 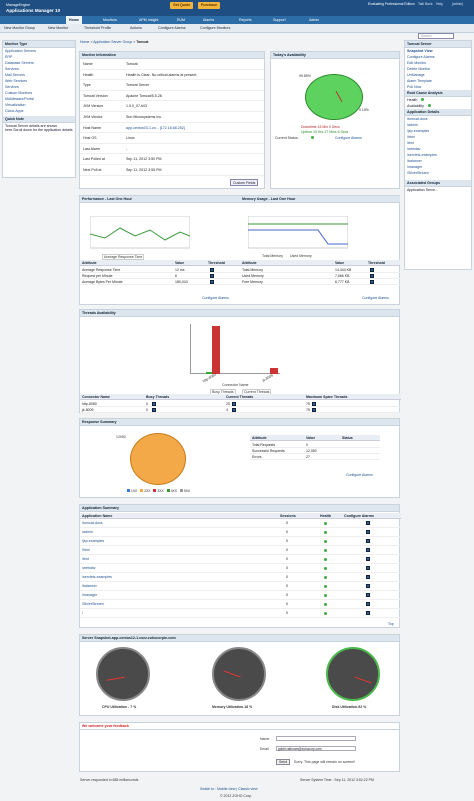 I want to click on new-monitor-link: New Monitor, so click(x=58, y=28).